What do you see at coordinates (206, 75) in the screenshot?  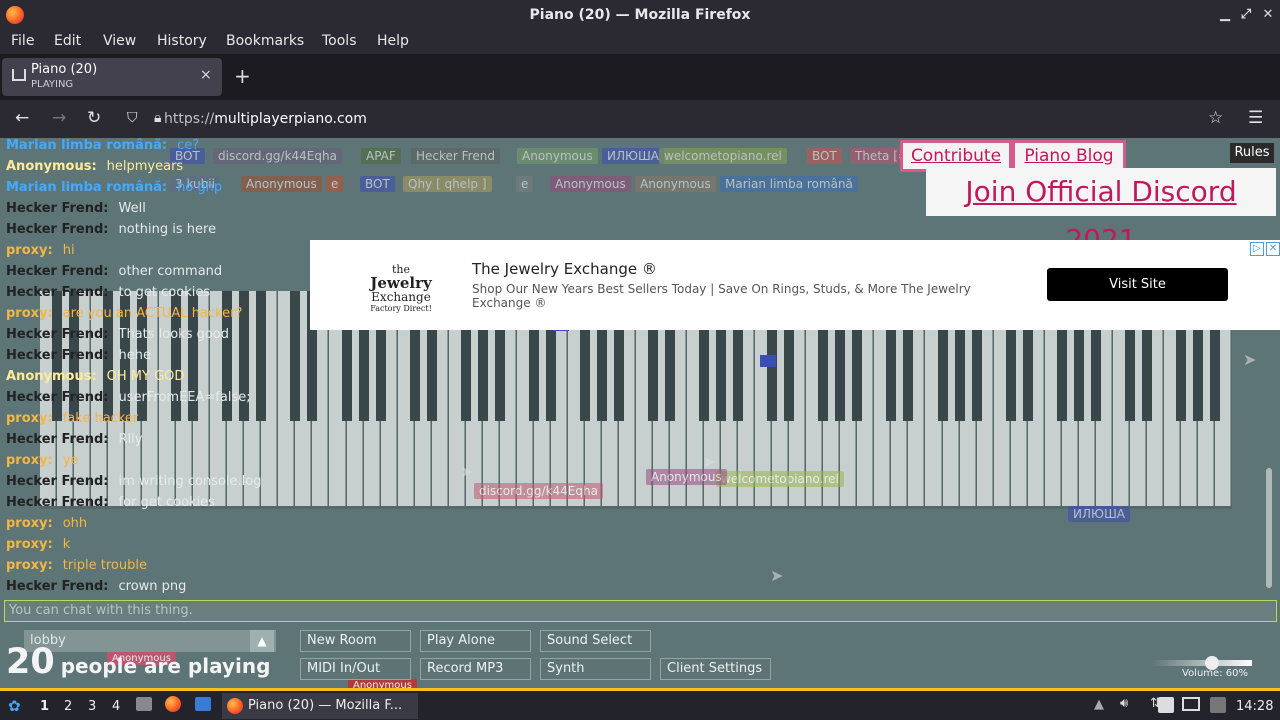 I see `tab-close-icon: ×` at bounding box center [206, 75].